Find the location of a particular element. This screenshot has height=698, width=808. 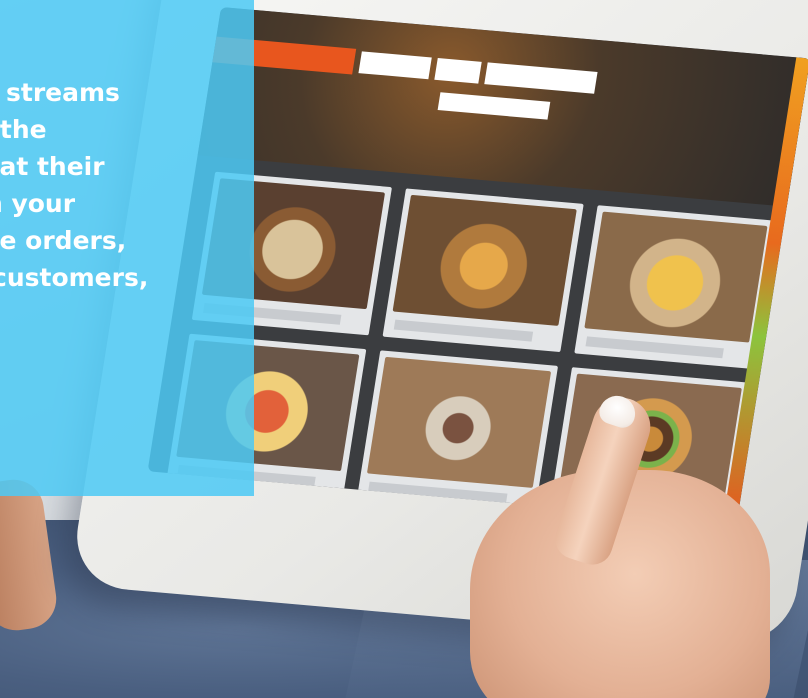

overlay-line: ne at their is located at coordinates (52, 166).